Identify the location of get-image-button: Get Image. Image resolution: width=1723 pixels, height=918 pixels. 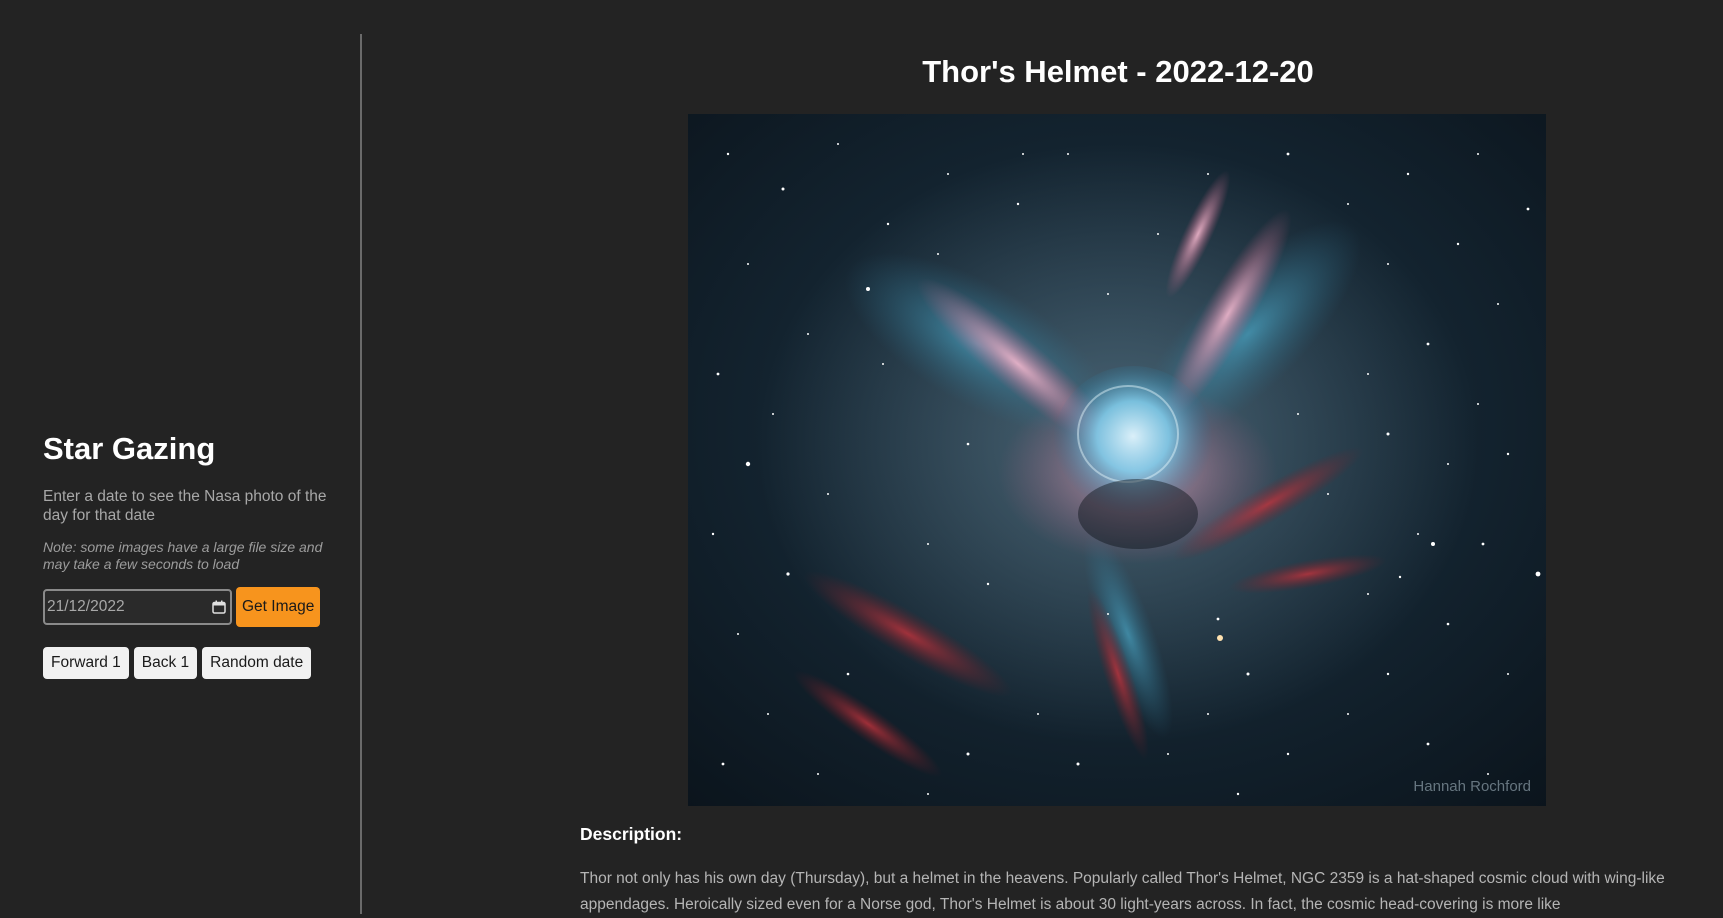
(278, 607).